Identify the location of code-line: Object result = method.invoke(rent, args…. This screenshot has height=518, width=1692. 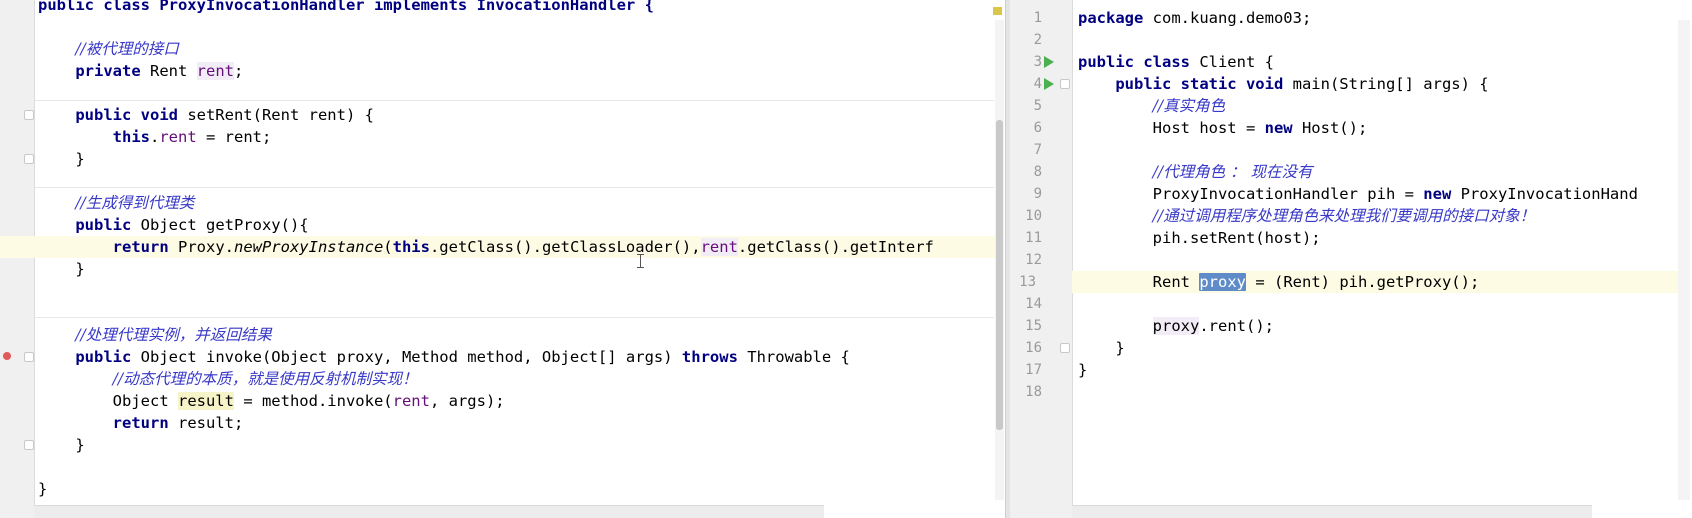
(518, 401).